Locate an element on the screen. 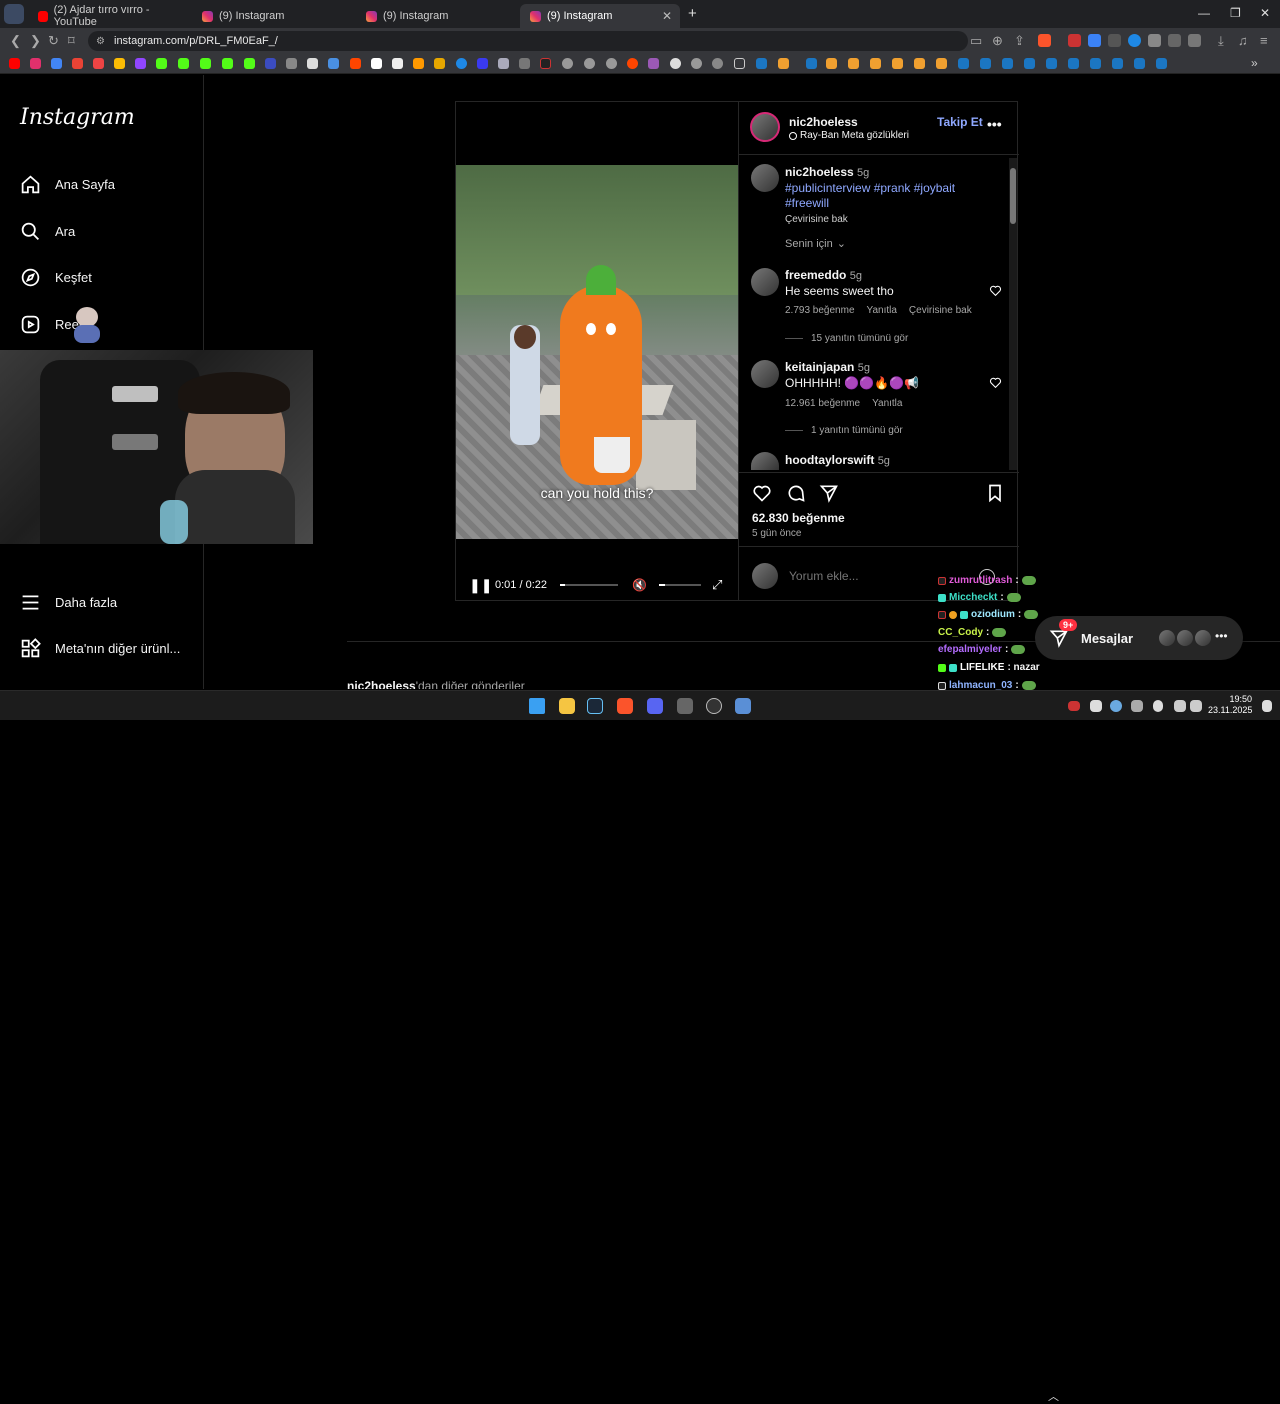 The height and width of the screenshot is (1404, 1280). nav-explore: Keşfet is located at coordinates (56, 277).